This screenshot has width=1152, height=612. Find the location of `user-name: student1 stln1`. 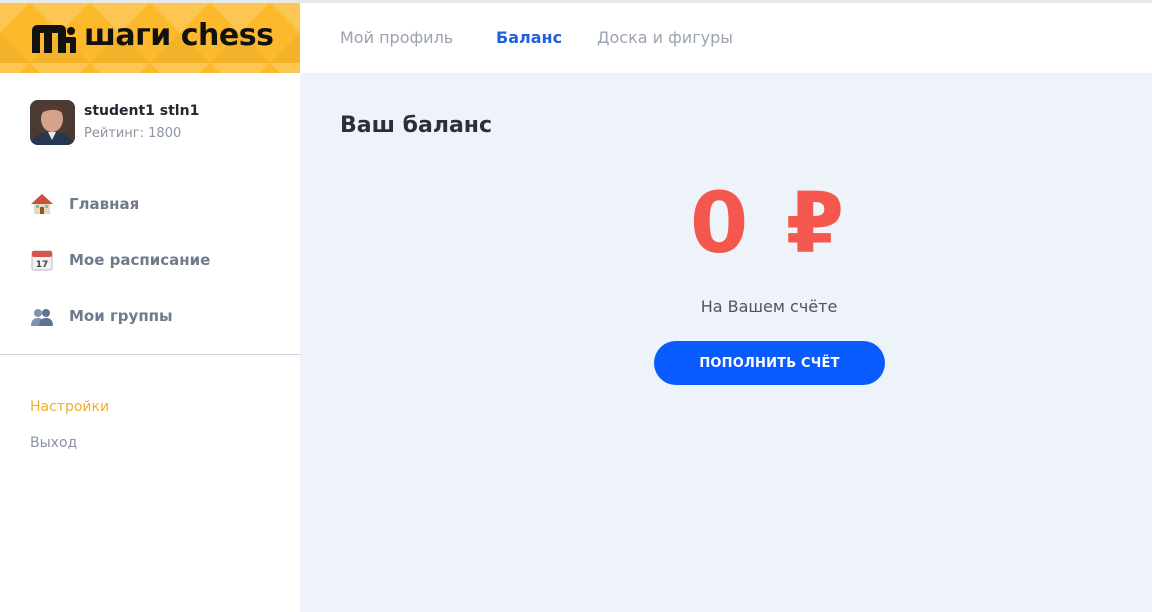

user-name: student1 stln1 is located at coordinates (142, 111).